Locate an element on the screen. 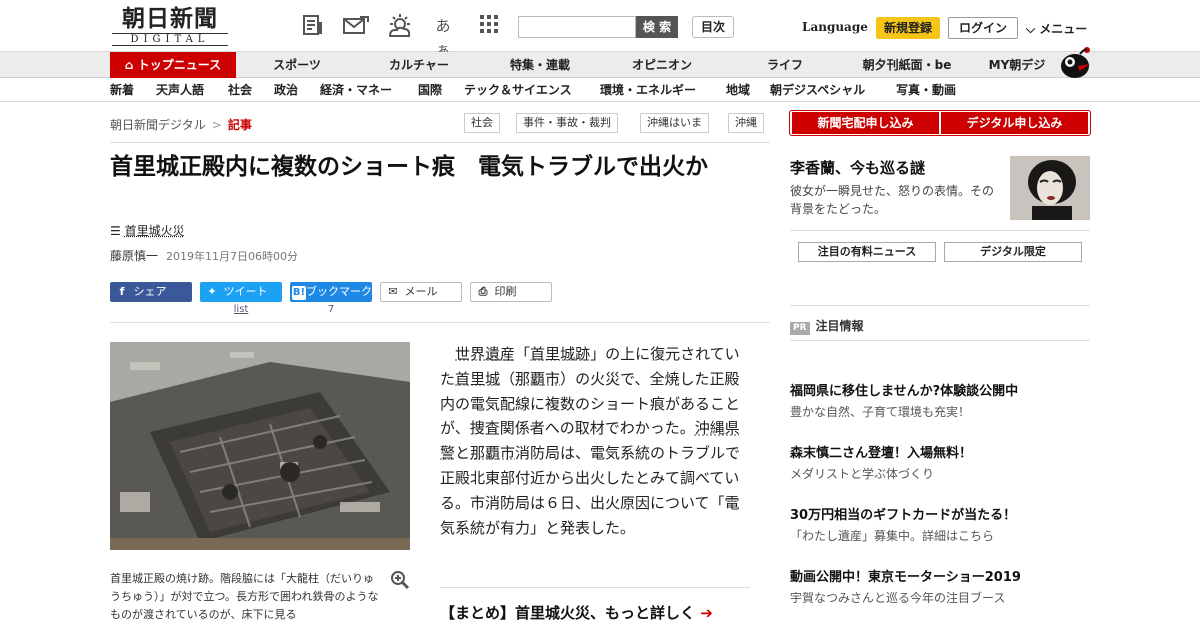  pr-heading: PR 注目情報 is located at coordinates (827, 326).